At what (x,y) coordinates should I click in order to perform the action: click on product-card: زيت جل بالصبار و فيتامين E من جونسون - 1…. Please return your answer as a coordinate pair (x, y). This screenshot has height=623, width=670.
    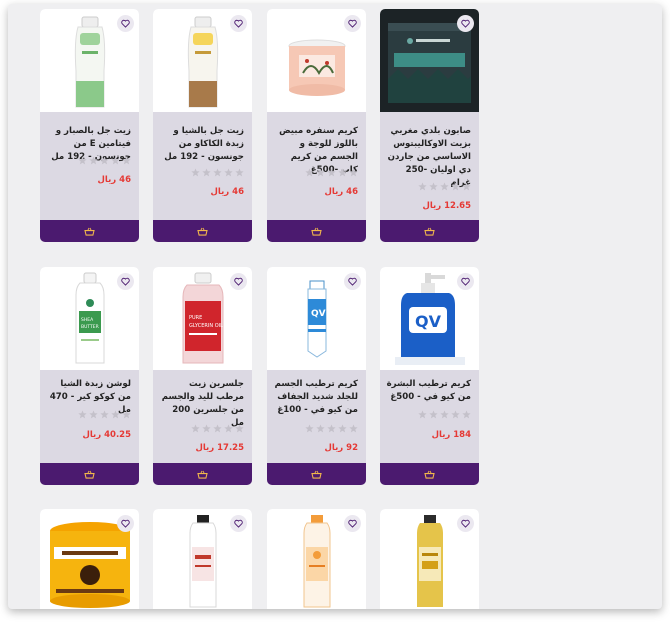
    Looking at the image, I should click on (89, 125).